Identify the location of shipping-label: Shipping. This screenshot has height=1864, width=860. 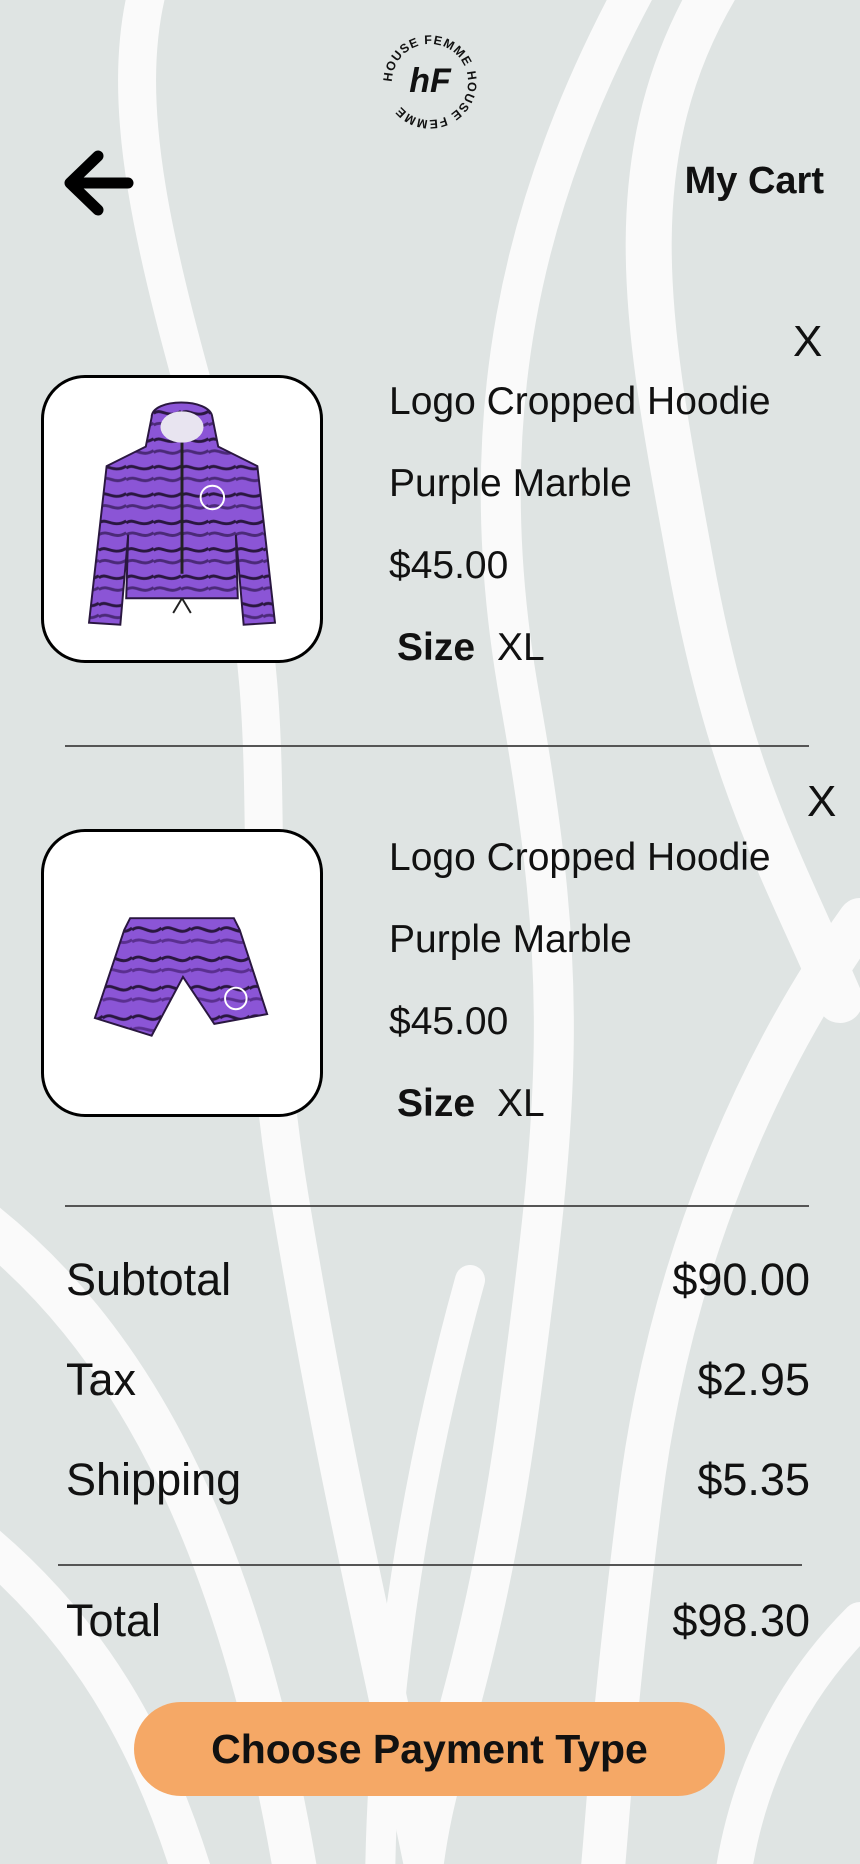
(154, 1479).